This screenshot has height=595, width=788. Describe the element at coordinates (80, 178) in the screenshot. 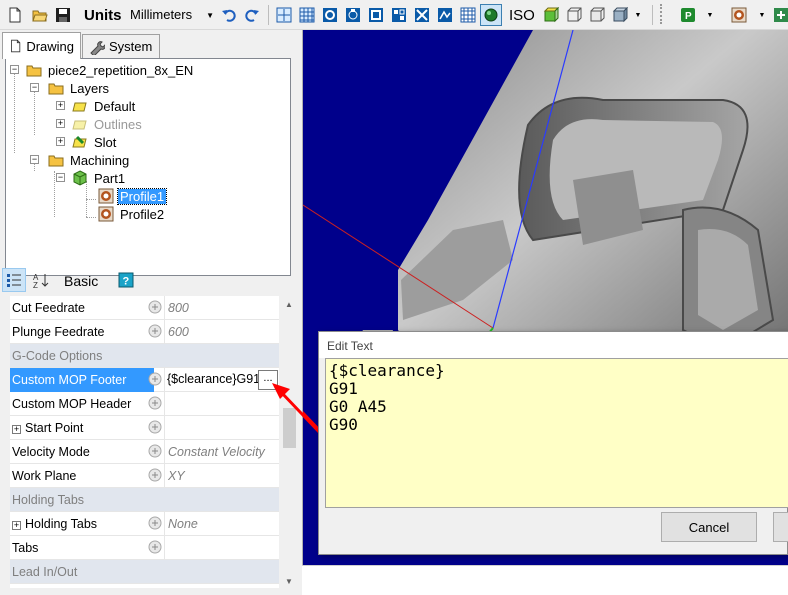

I see `part-cube-icon` at that location.